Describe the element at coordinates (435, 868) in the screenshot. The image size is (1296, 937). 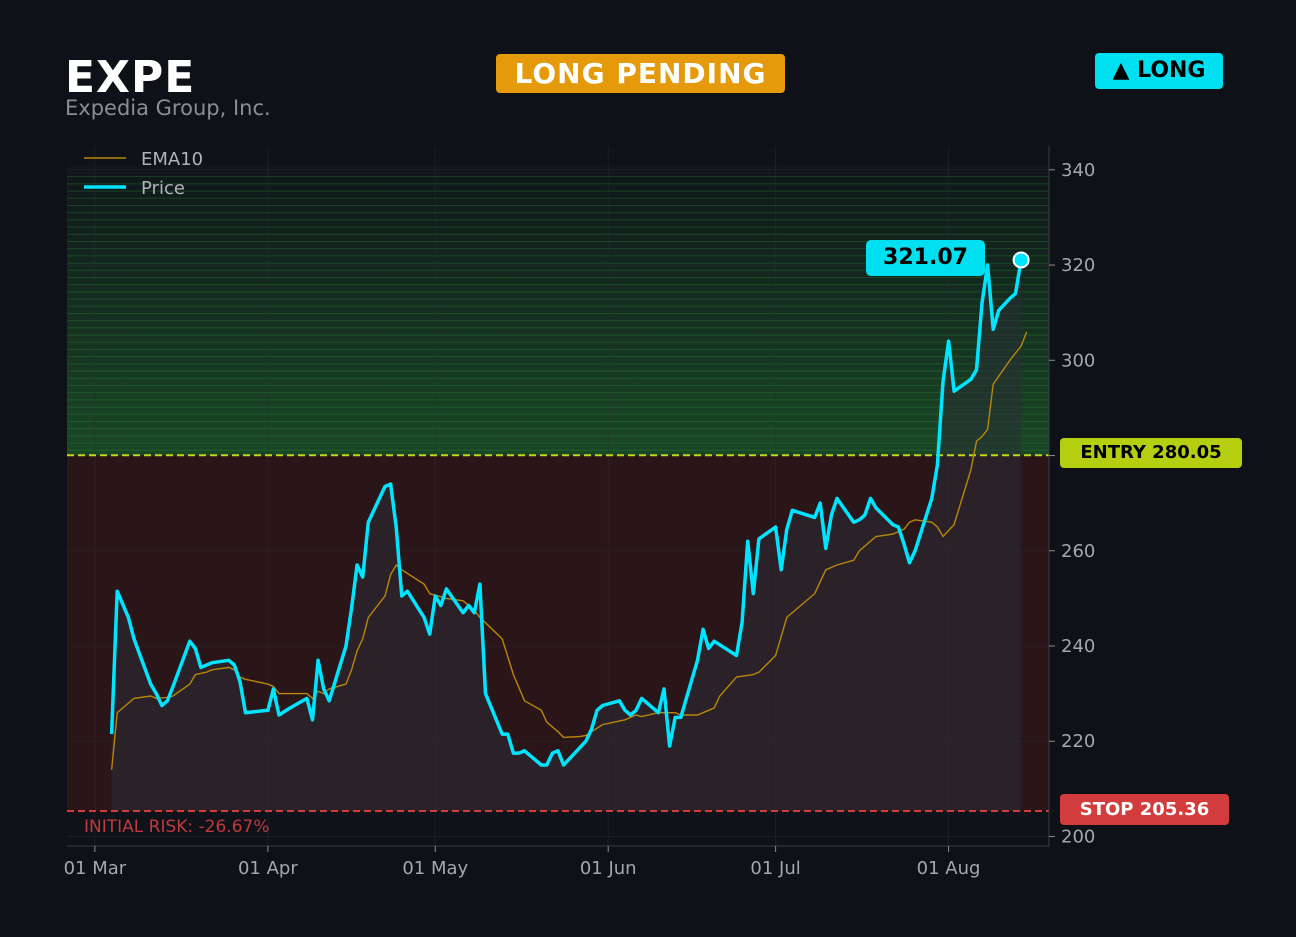
I see `x-tick-label: 01 May` at that location.